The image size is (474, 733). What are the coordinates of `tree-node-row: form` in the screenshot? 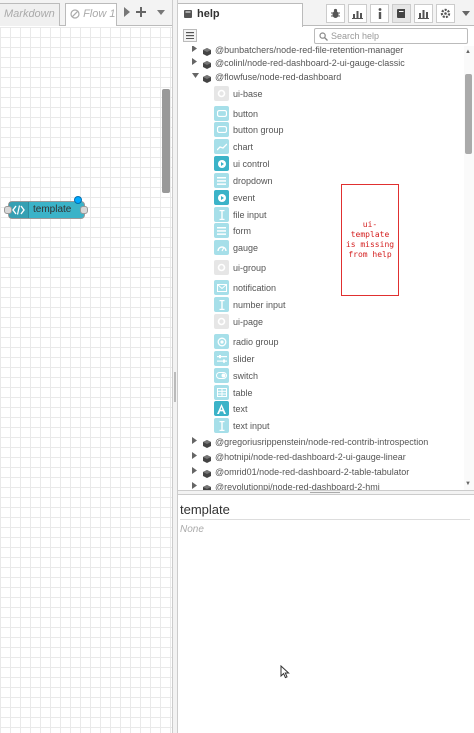 It's located at (321, 230).